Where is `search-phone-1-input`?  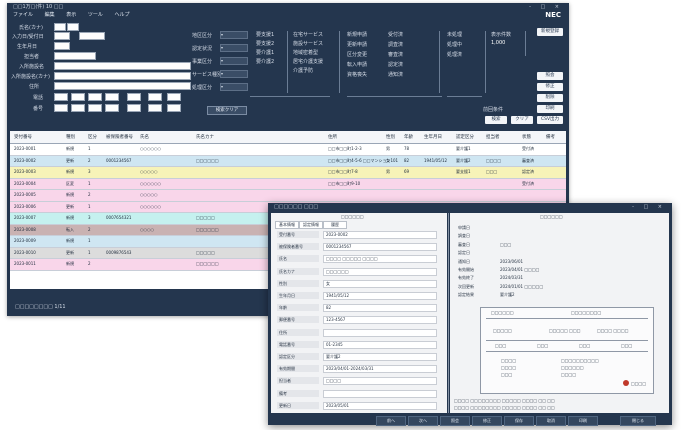
search-phone-1-input is located at coordinates (61, 97).